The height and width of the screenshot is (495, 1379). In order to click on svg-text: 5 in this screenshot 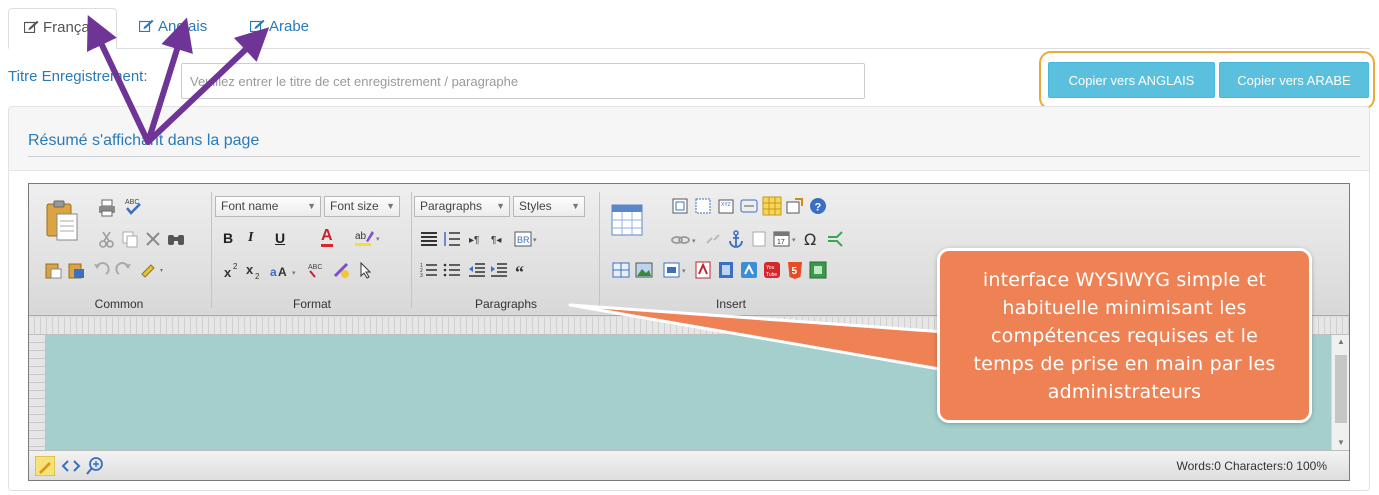, I will do `click(795, 271)`.